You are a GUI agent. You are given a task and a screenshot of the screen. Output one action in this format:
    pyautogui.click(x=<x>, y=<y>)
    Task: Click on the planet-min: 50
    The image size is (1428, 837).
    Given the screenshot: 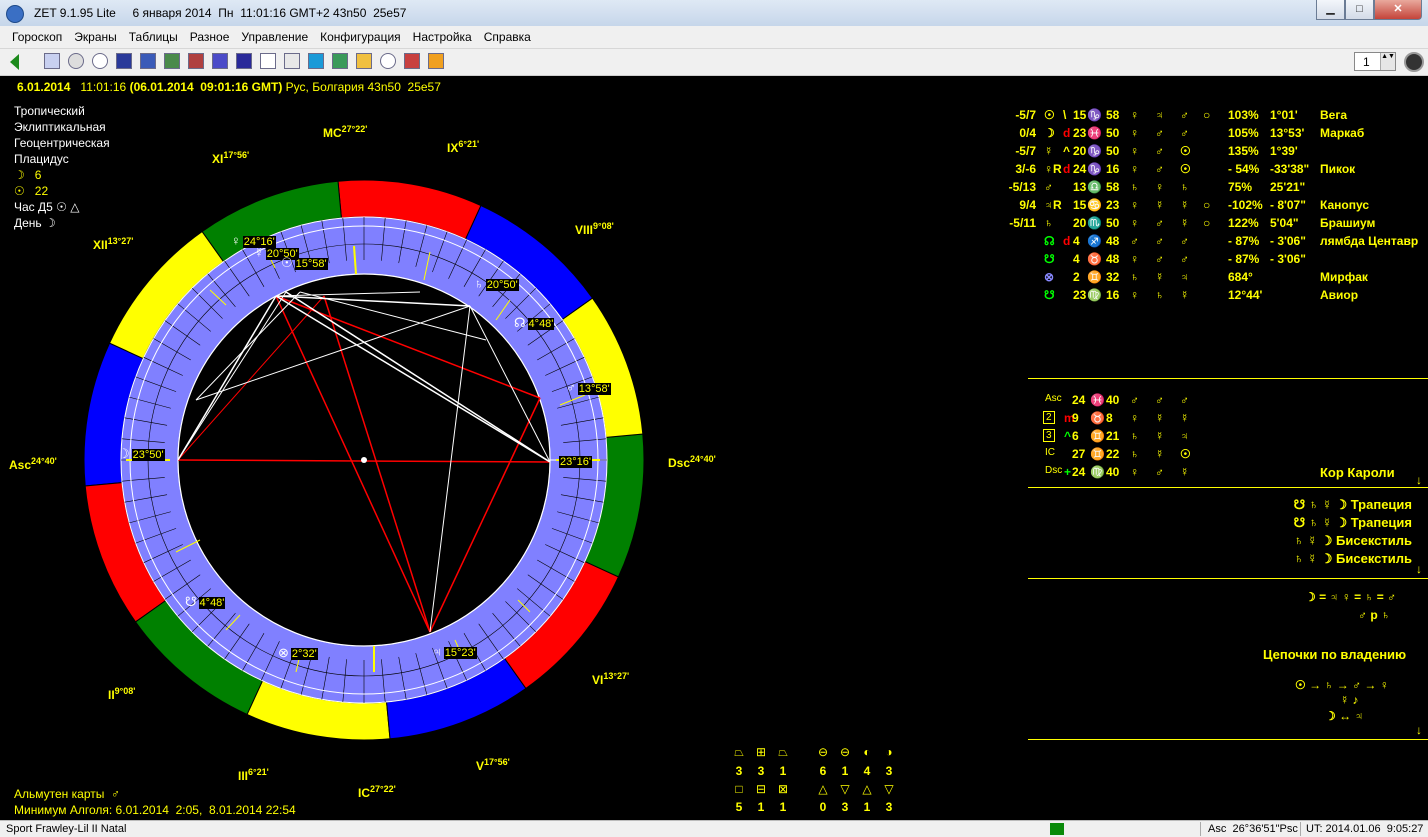 What is the action you would take?
    pyautogui.click(x=1113, y=151)
    